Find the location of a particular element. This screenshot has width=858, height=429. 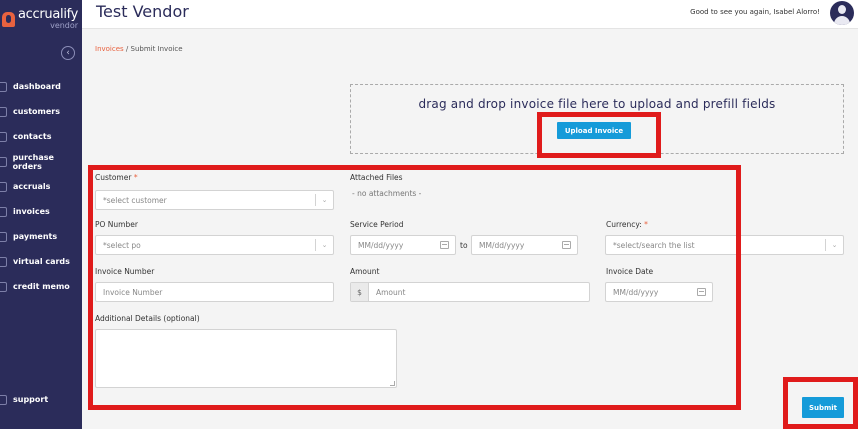

logo-name: accrualify is located at coordinates (48, 14).